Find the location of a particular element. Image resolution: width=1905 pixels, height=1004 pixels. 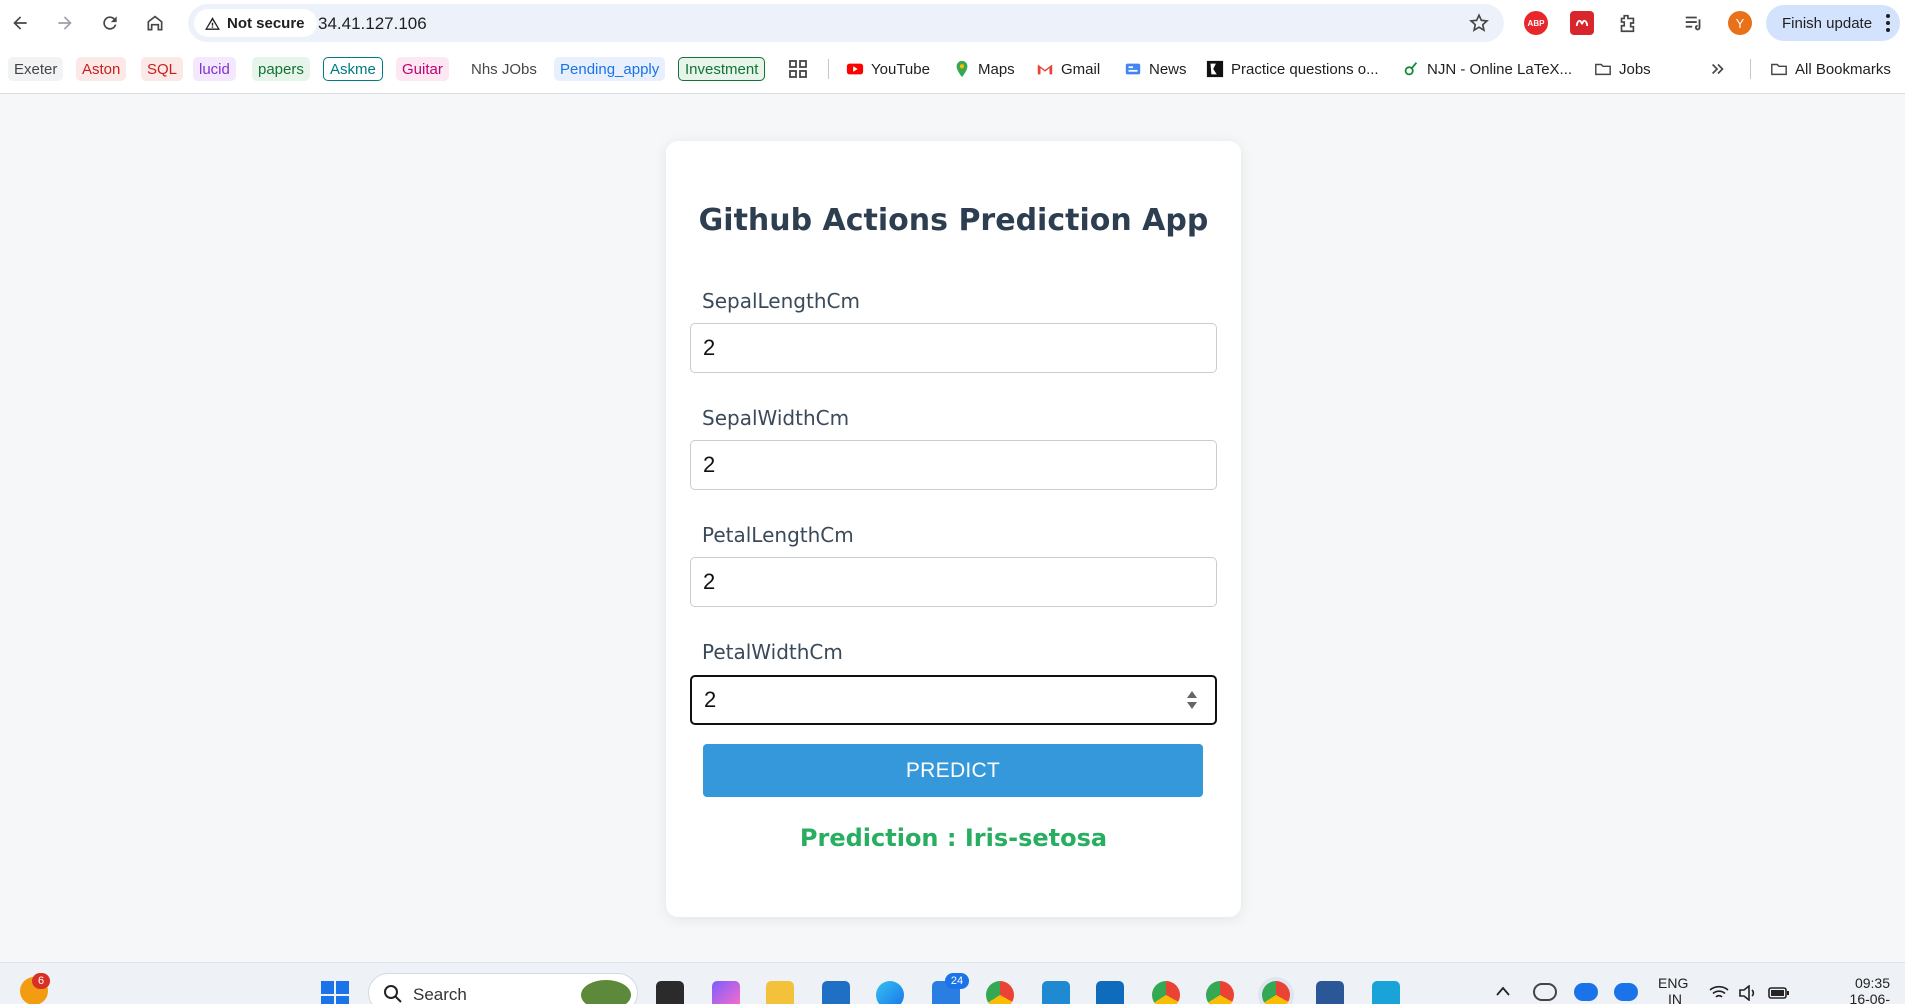

weather-badge: 6 is located at coordinates (41, 981).